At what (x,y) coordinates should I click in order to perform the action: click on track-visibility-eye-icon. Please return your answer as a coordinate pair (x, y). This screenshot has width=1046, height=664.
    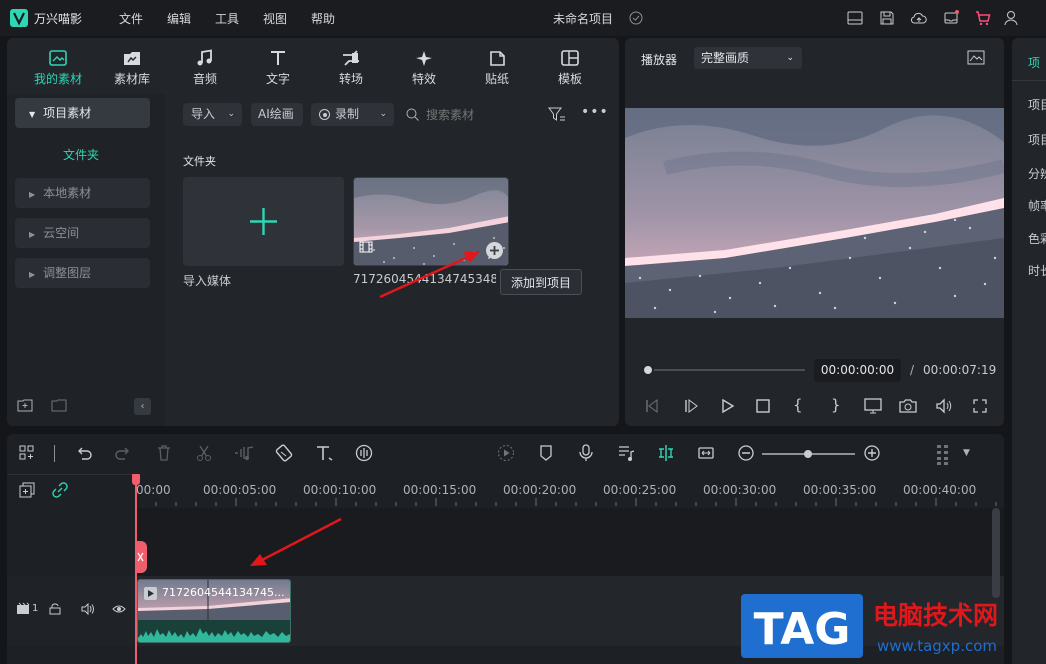
    Looking at the image, I should click on (119, 609).